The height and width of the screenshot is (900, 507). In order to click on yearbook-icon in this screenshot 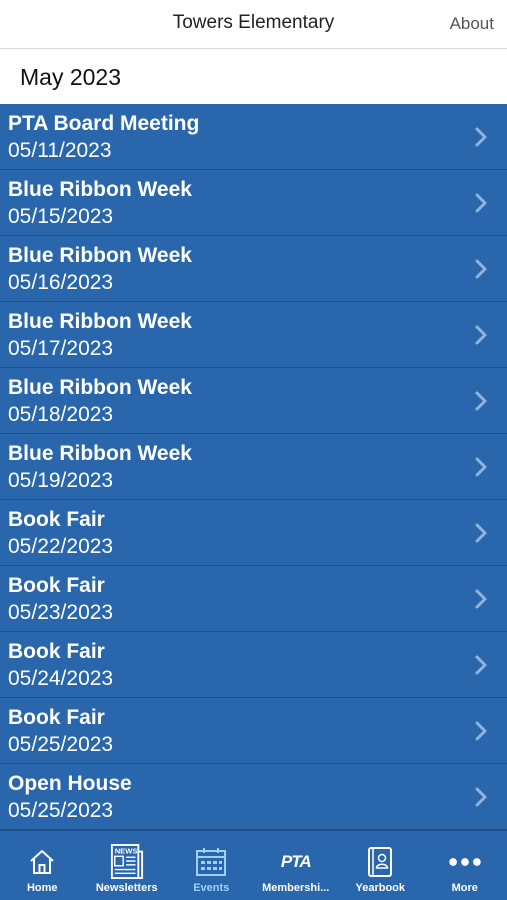, I will do `click(380, 862)`.